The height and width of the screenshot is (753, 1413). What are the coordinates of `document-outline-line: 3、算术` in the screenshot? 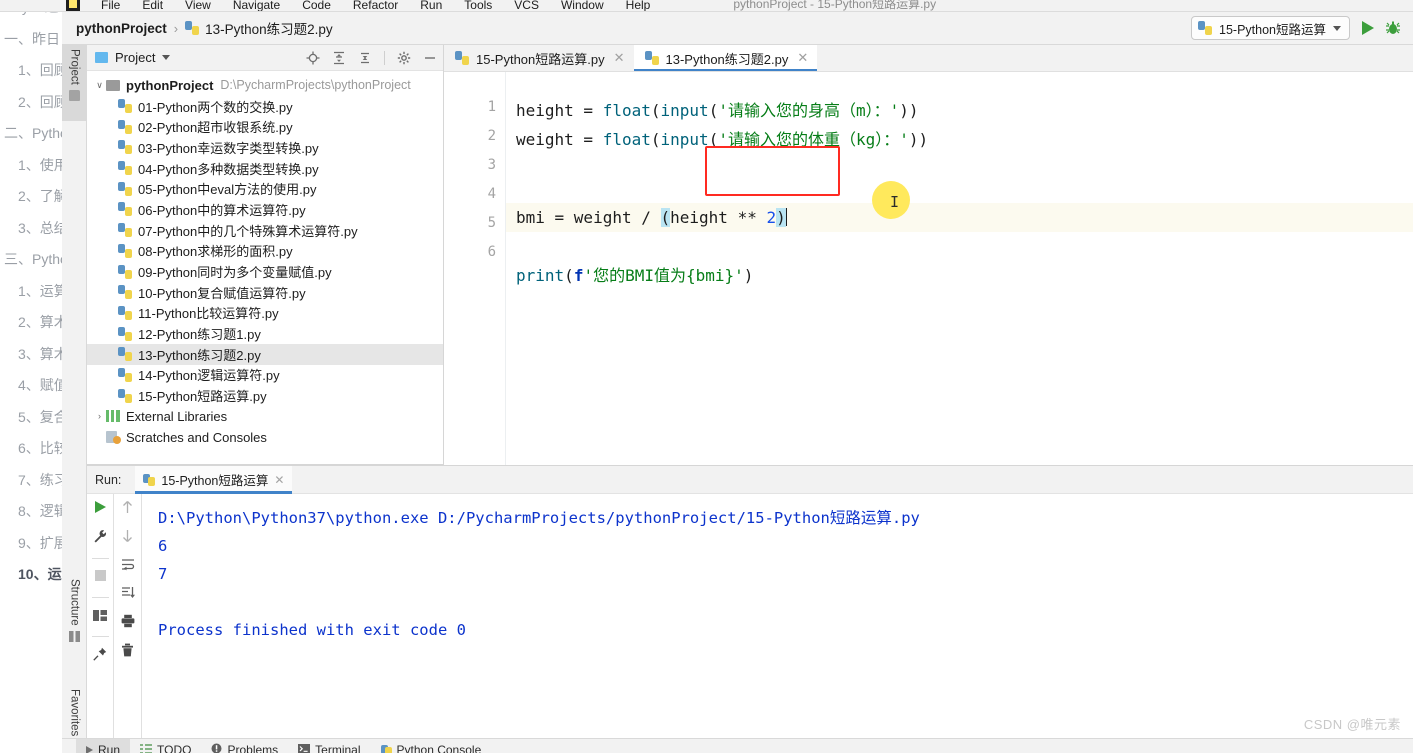 It's located at (33, 353).